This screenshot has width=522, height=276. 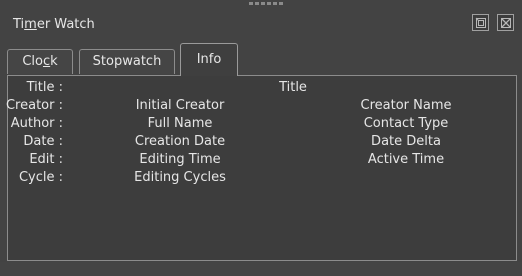 I want to click on tab-clock: Clock, so click(x=40, y=61).